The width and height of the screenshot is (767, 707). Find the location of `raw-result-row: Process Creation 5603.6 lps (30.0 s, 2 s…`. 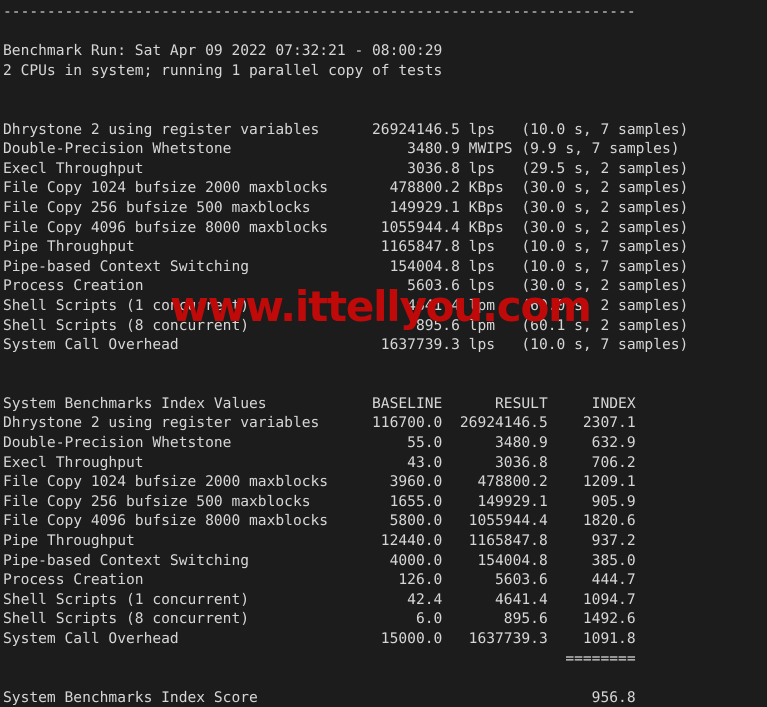

raw-result-row: Process Creation 5603.6 lps (30.0 s, 2 s… is located at coordinates (346, 286).